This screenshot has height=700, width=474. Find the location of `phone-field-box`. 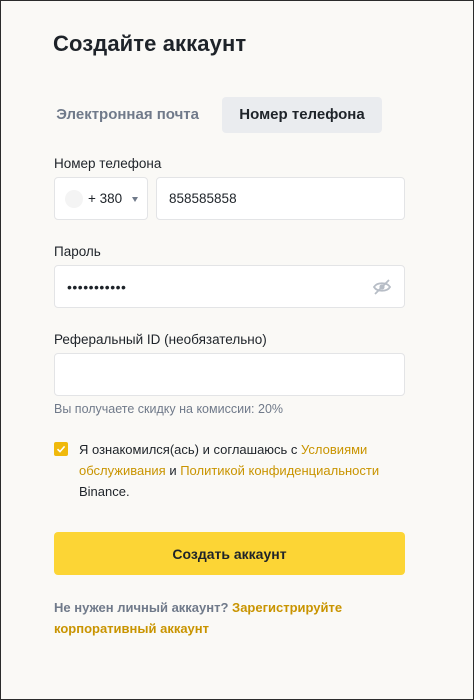

phone-field-box is located at coordinates (280, 198).